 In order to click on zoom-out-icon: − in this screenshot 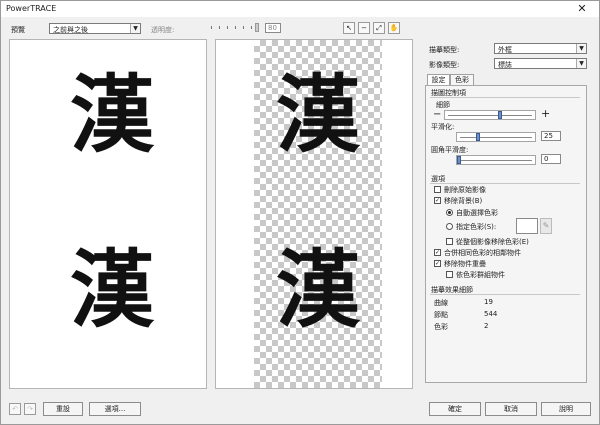, I will do `click(364, 28)`.